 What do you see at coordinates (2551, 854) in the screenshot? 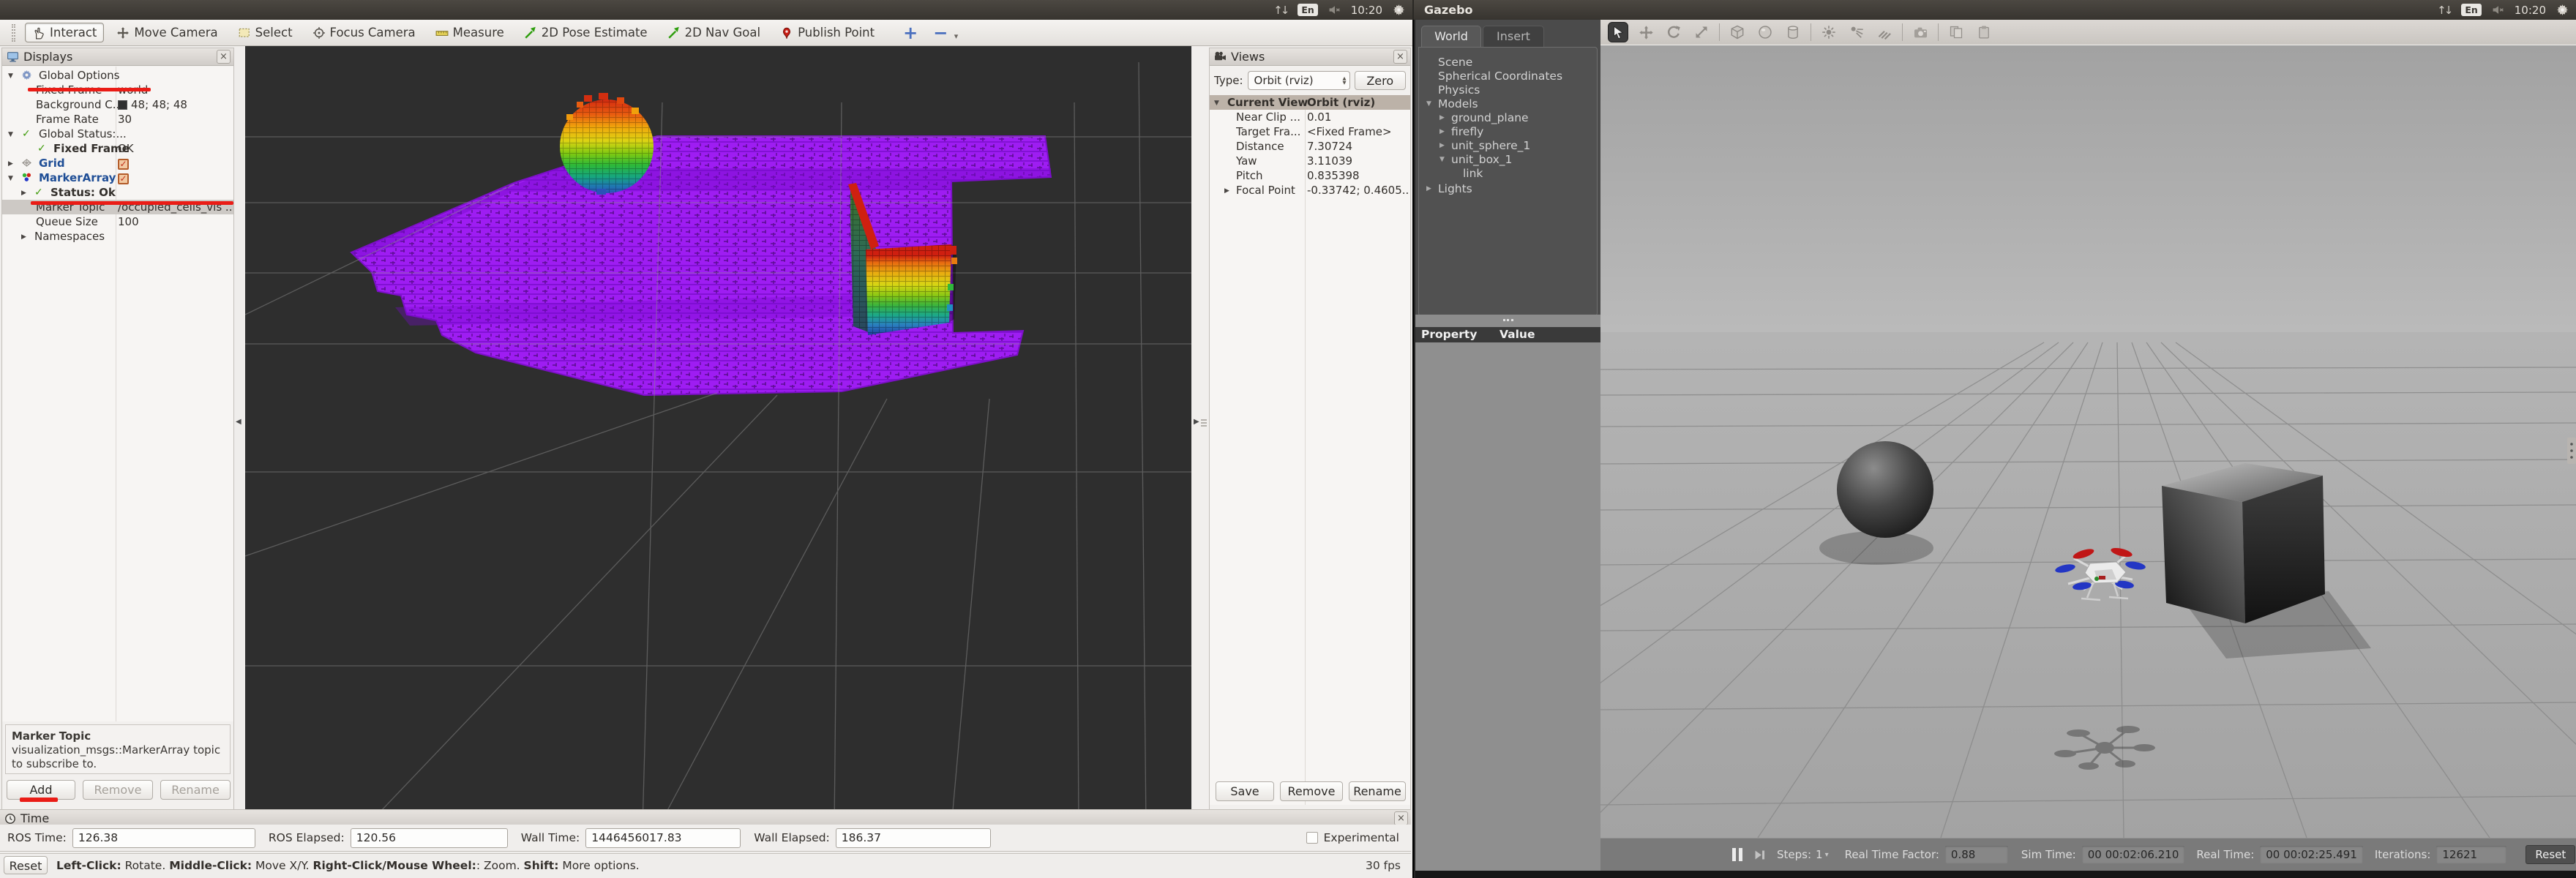
I see `reset-world-button: Reset` at bounding box center [2551, 854].